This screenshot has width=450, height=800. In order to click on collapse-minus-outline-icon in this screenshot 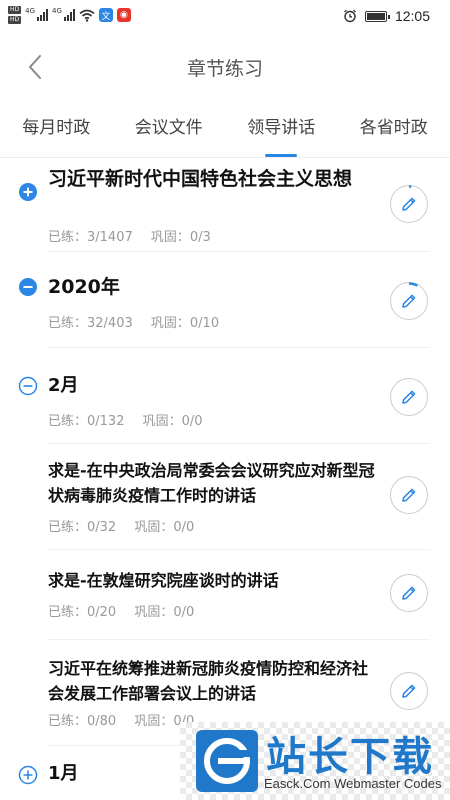, I will do `click(28, 386)`.